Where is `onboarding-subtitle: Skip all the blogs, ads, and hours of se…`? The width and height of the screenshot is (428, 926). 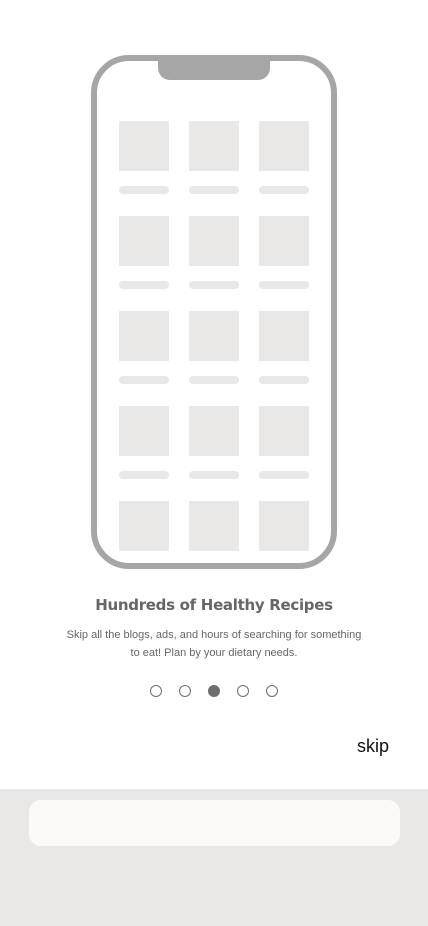 onboarding-subtitle: Skip all the blogs, ads, and hours of se… is located at coordinates (214, 644).